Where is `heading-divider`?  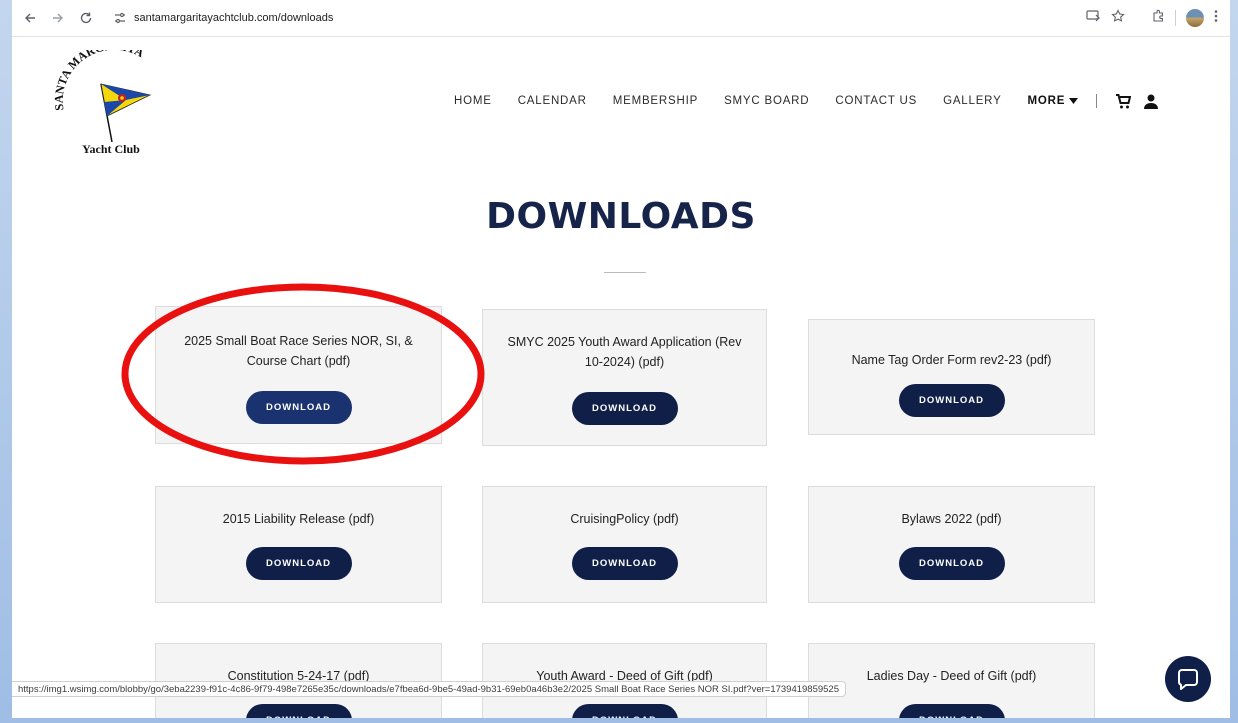
heading-divider is located at coordinates (625, 272).